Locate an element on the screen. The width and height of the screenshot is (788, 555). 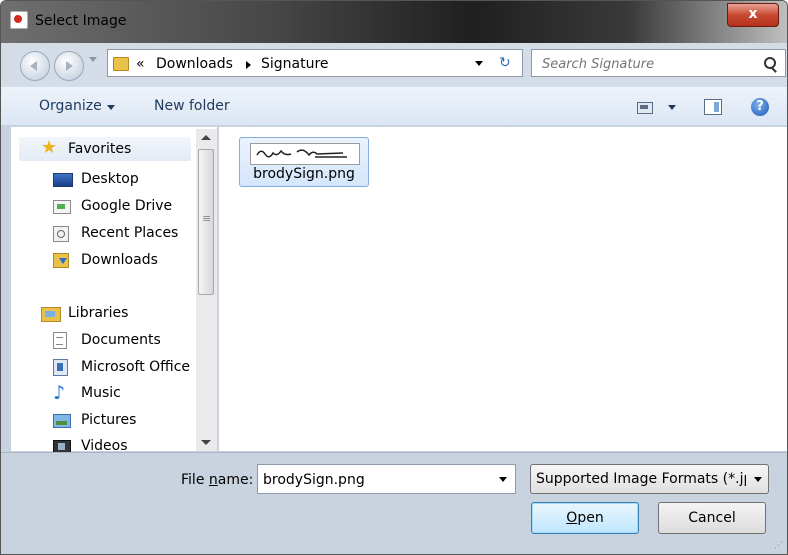
scroll-down-icon is located at coordinates (206, 442).